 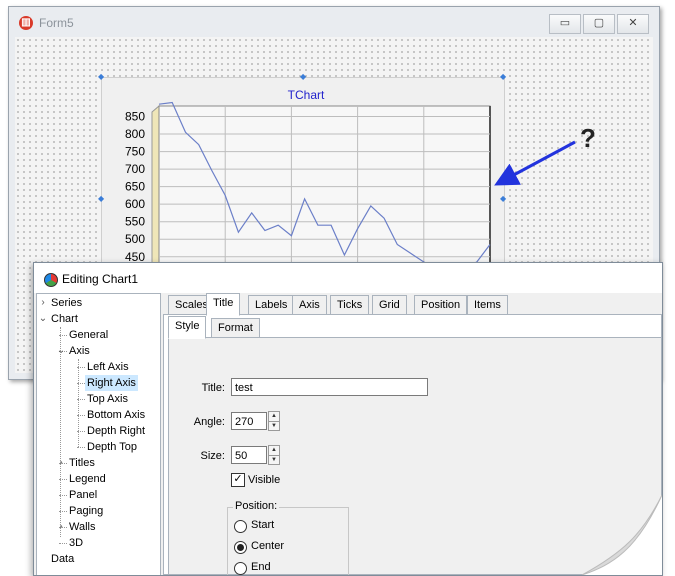 I want to click on teechart-icon, so click(x=51, y=280).